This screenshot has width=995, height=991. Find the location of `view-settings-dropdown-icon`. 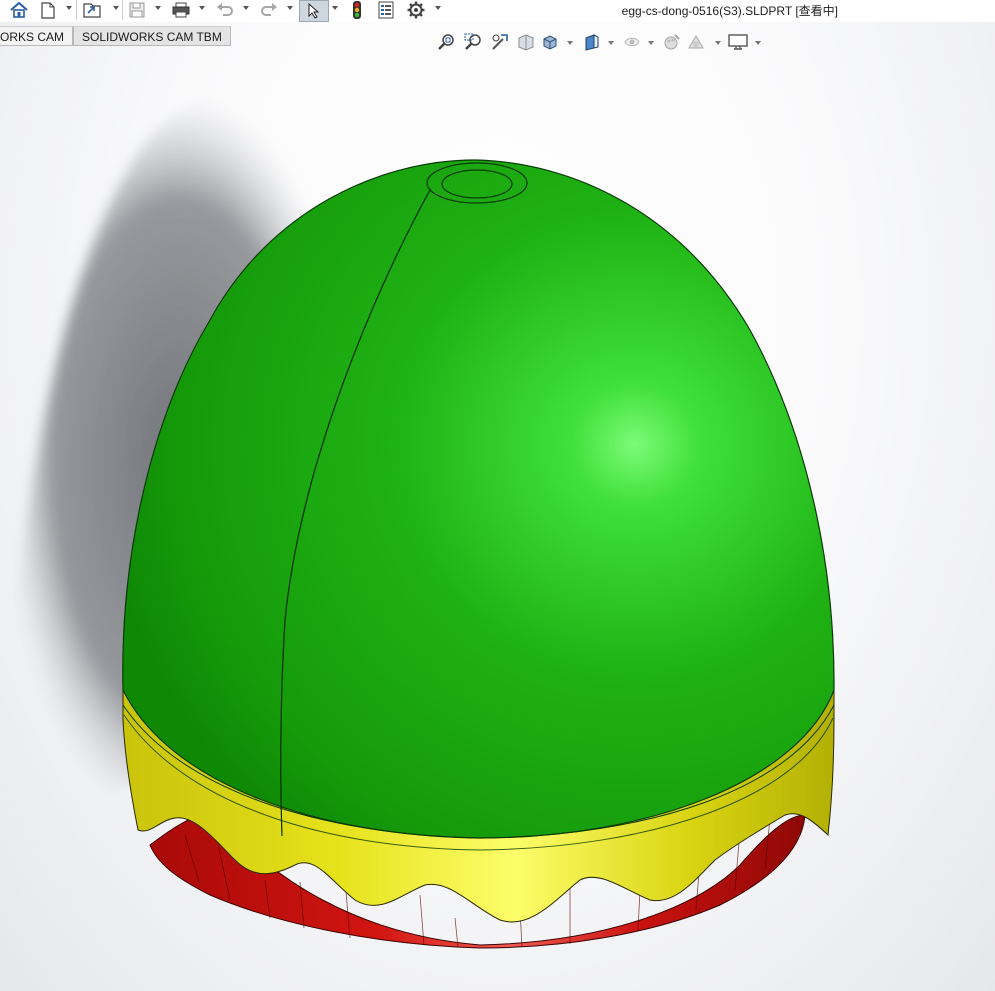

view-settings-dropdown-icon is located at coordinates (758, 43).